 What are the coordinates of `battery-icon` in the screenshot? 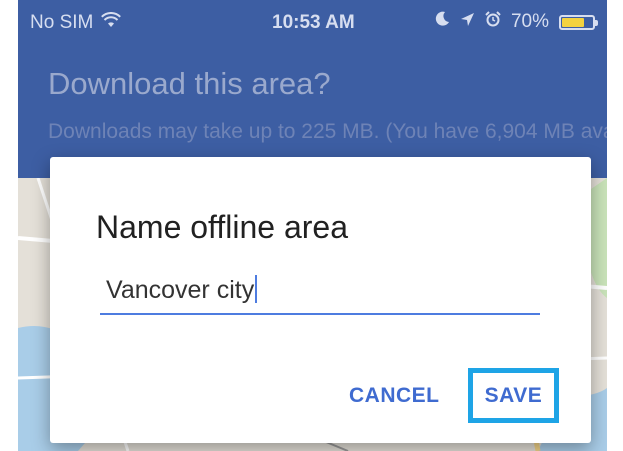 It's located at (578, 22).